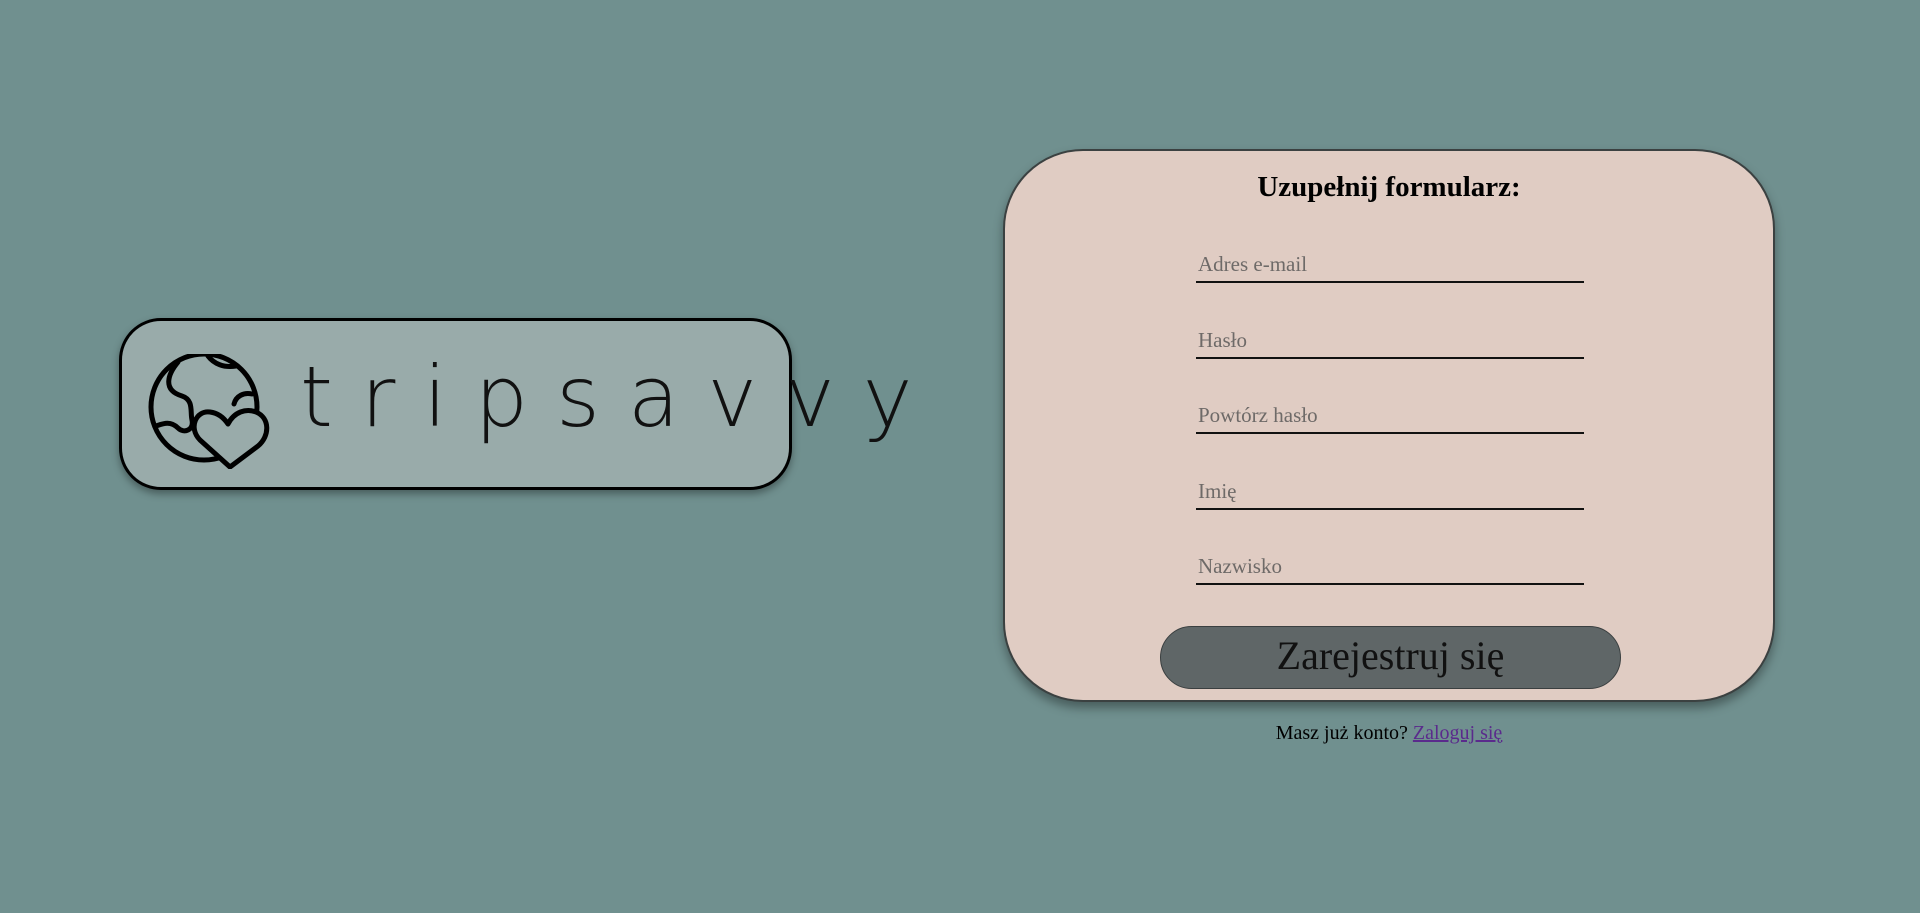  I want to click on first-name-field, so click(1390, 492).